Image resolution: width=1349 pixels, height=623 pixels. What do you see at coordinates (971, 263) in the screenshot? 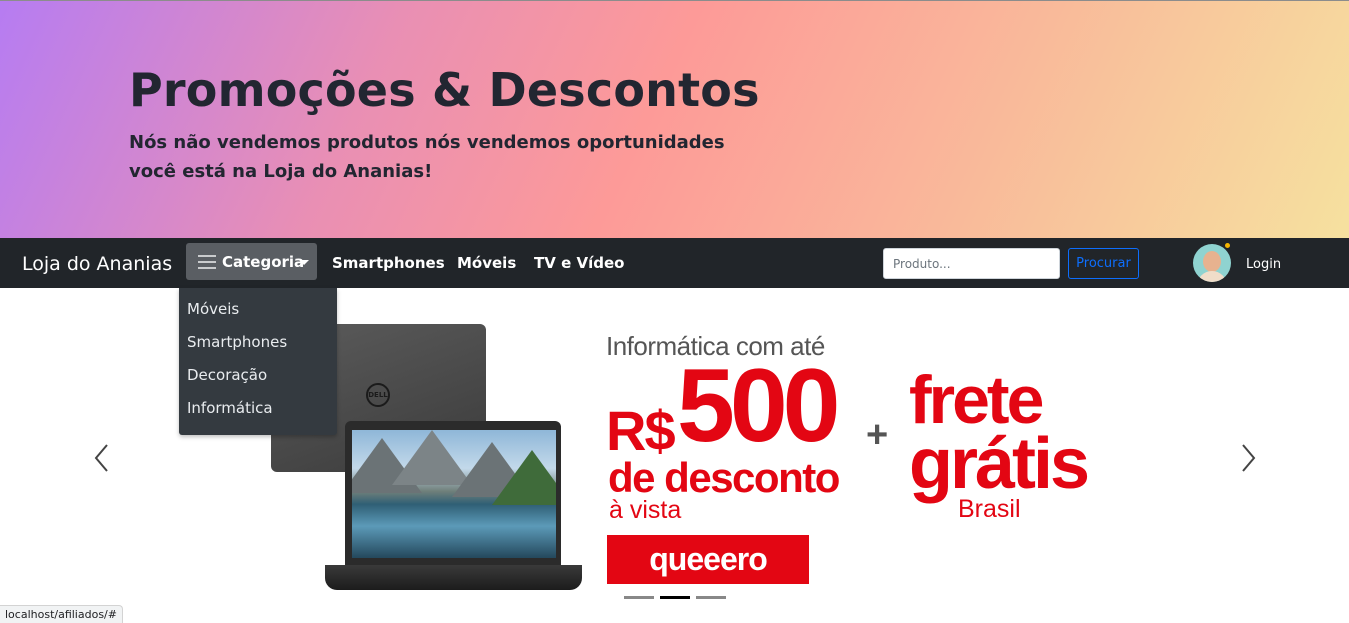
I see `search-input` at bounding box center [971, 263].